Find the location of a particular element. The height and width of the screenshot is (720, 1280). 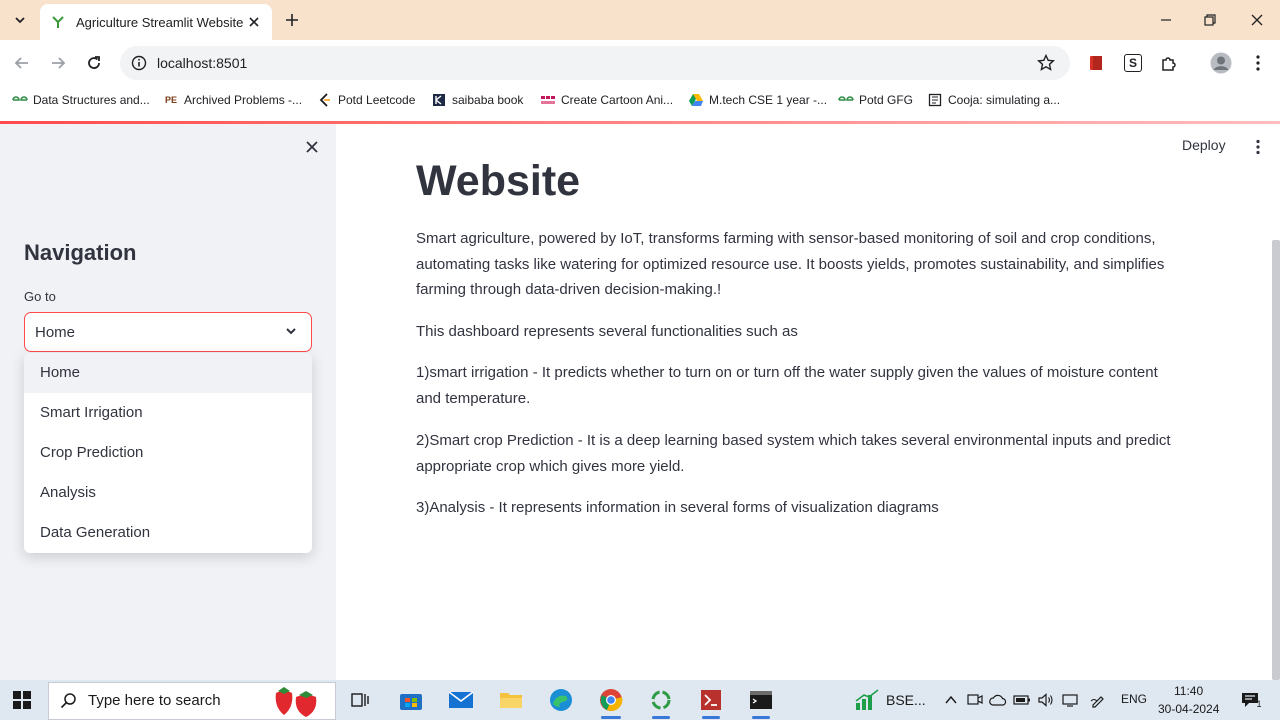

close-tab-icon is located at coordinates (254, 22).